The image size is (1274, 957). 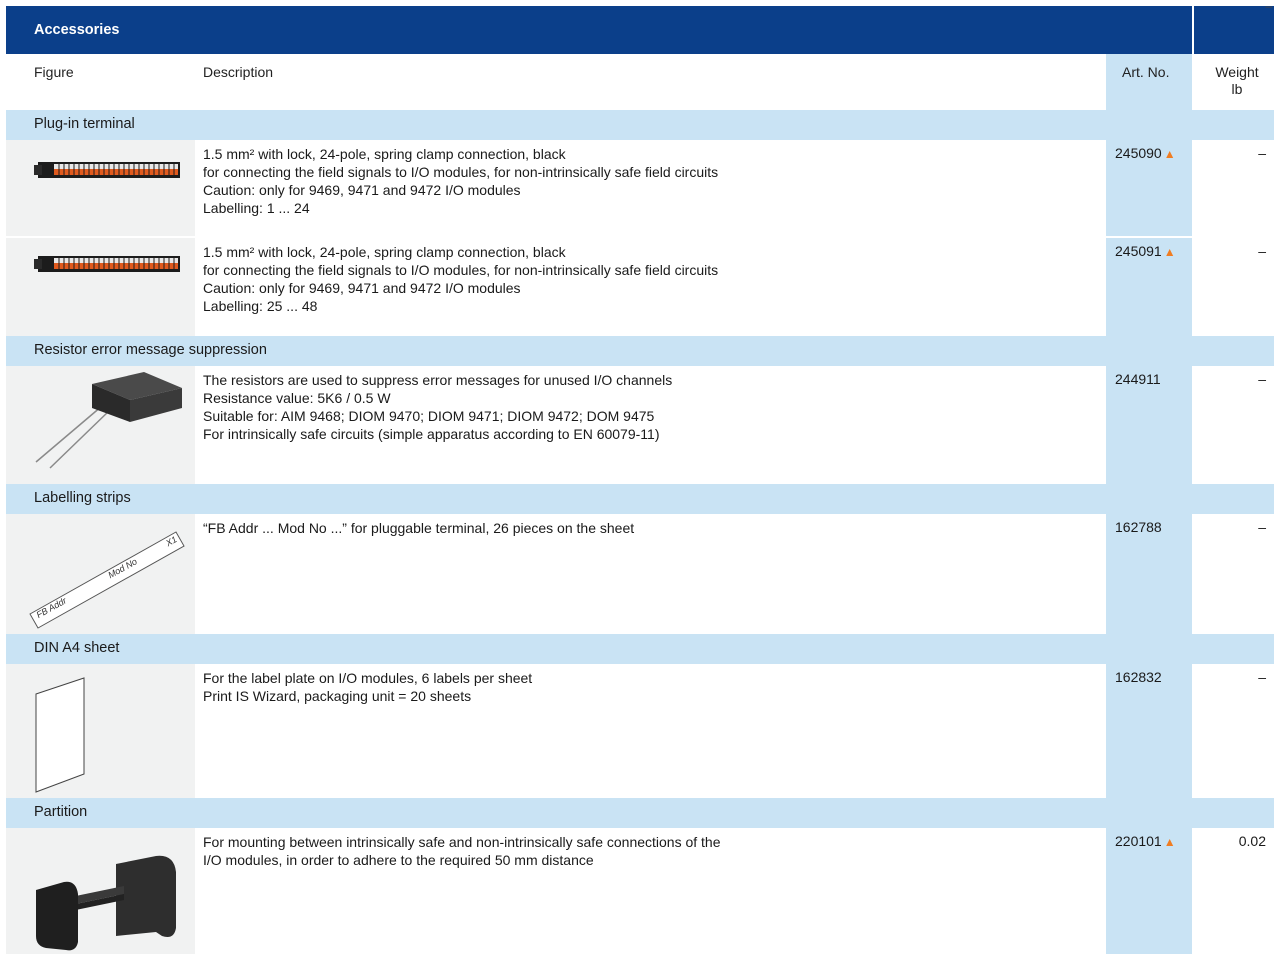 What do you see at coordinates (60, 735) in the screenshot?
I see `sheet-icon` at bounding box center [60, 735].